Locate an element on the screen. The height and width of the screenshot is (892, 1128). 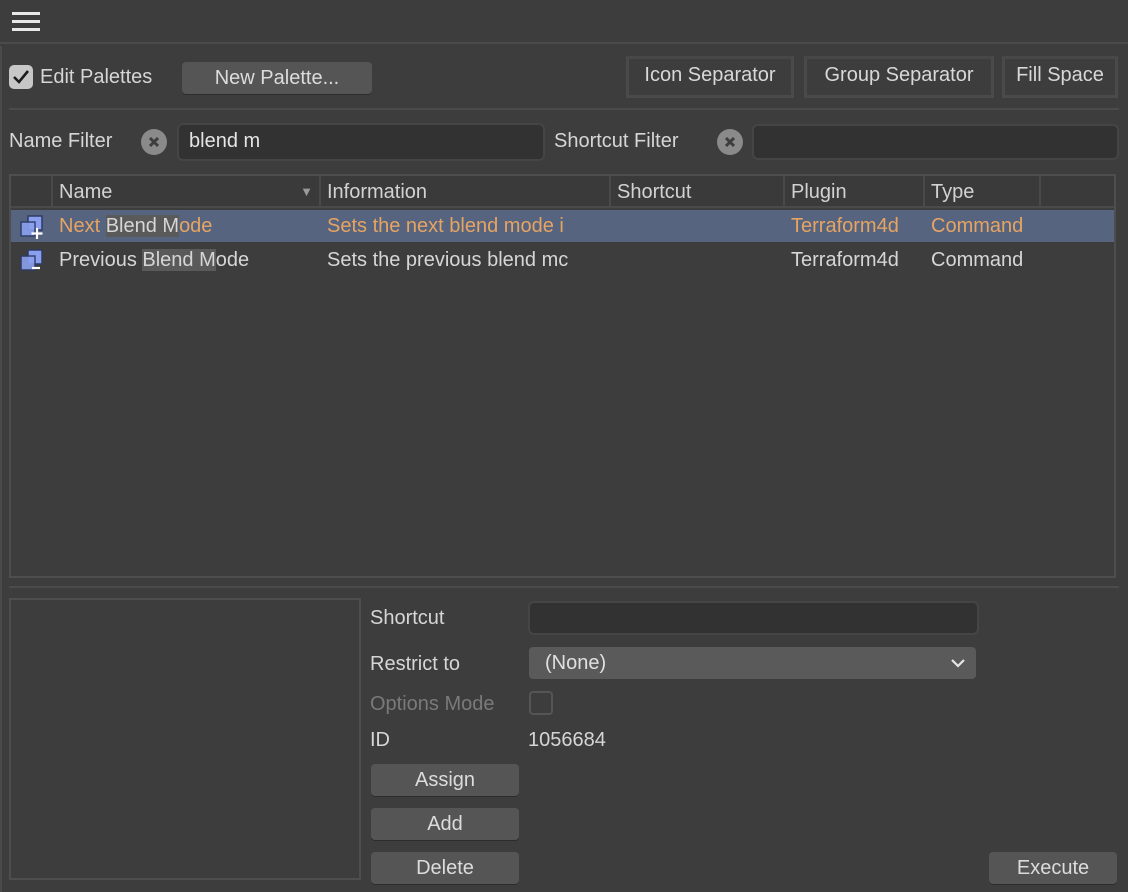
options-mode-label: Options Mode is located at coordinates (432, 704).